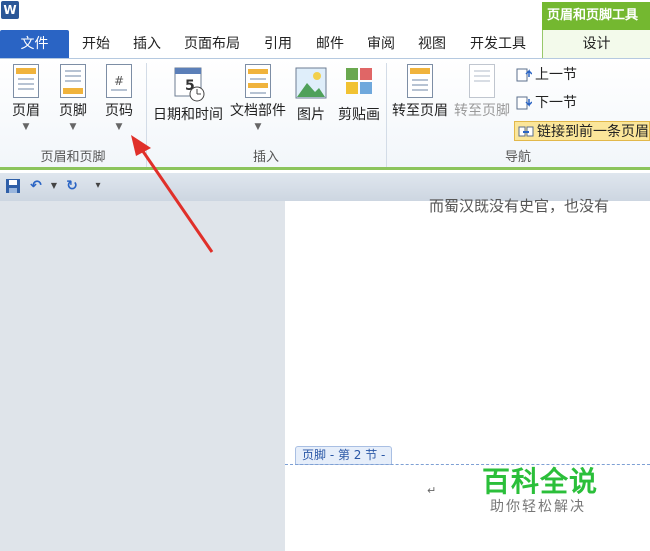 Image resolution: width=650 pixels, height=551 pixels. What do you see at coordinates (498, 44) in the screenshot?
I see `tab-developer: 开发工具` at bounding box center [498, 44].